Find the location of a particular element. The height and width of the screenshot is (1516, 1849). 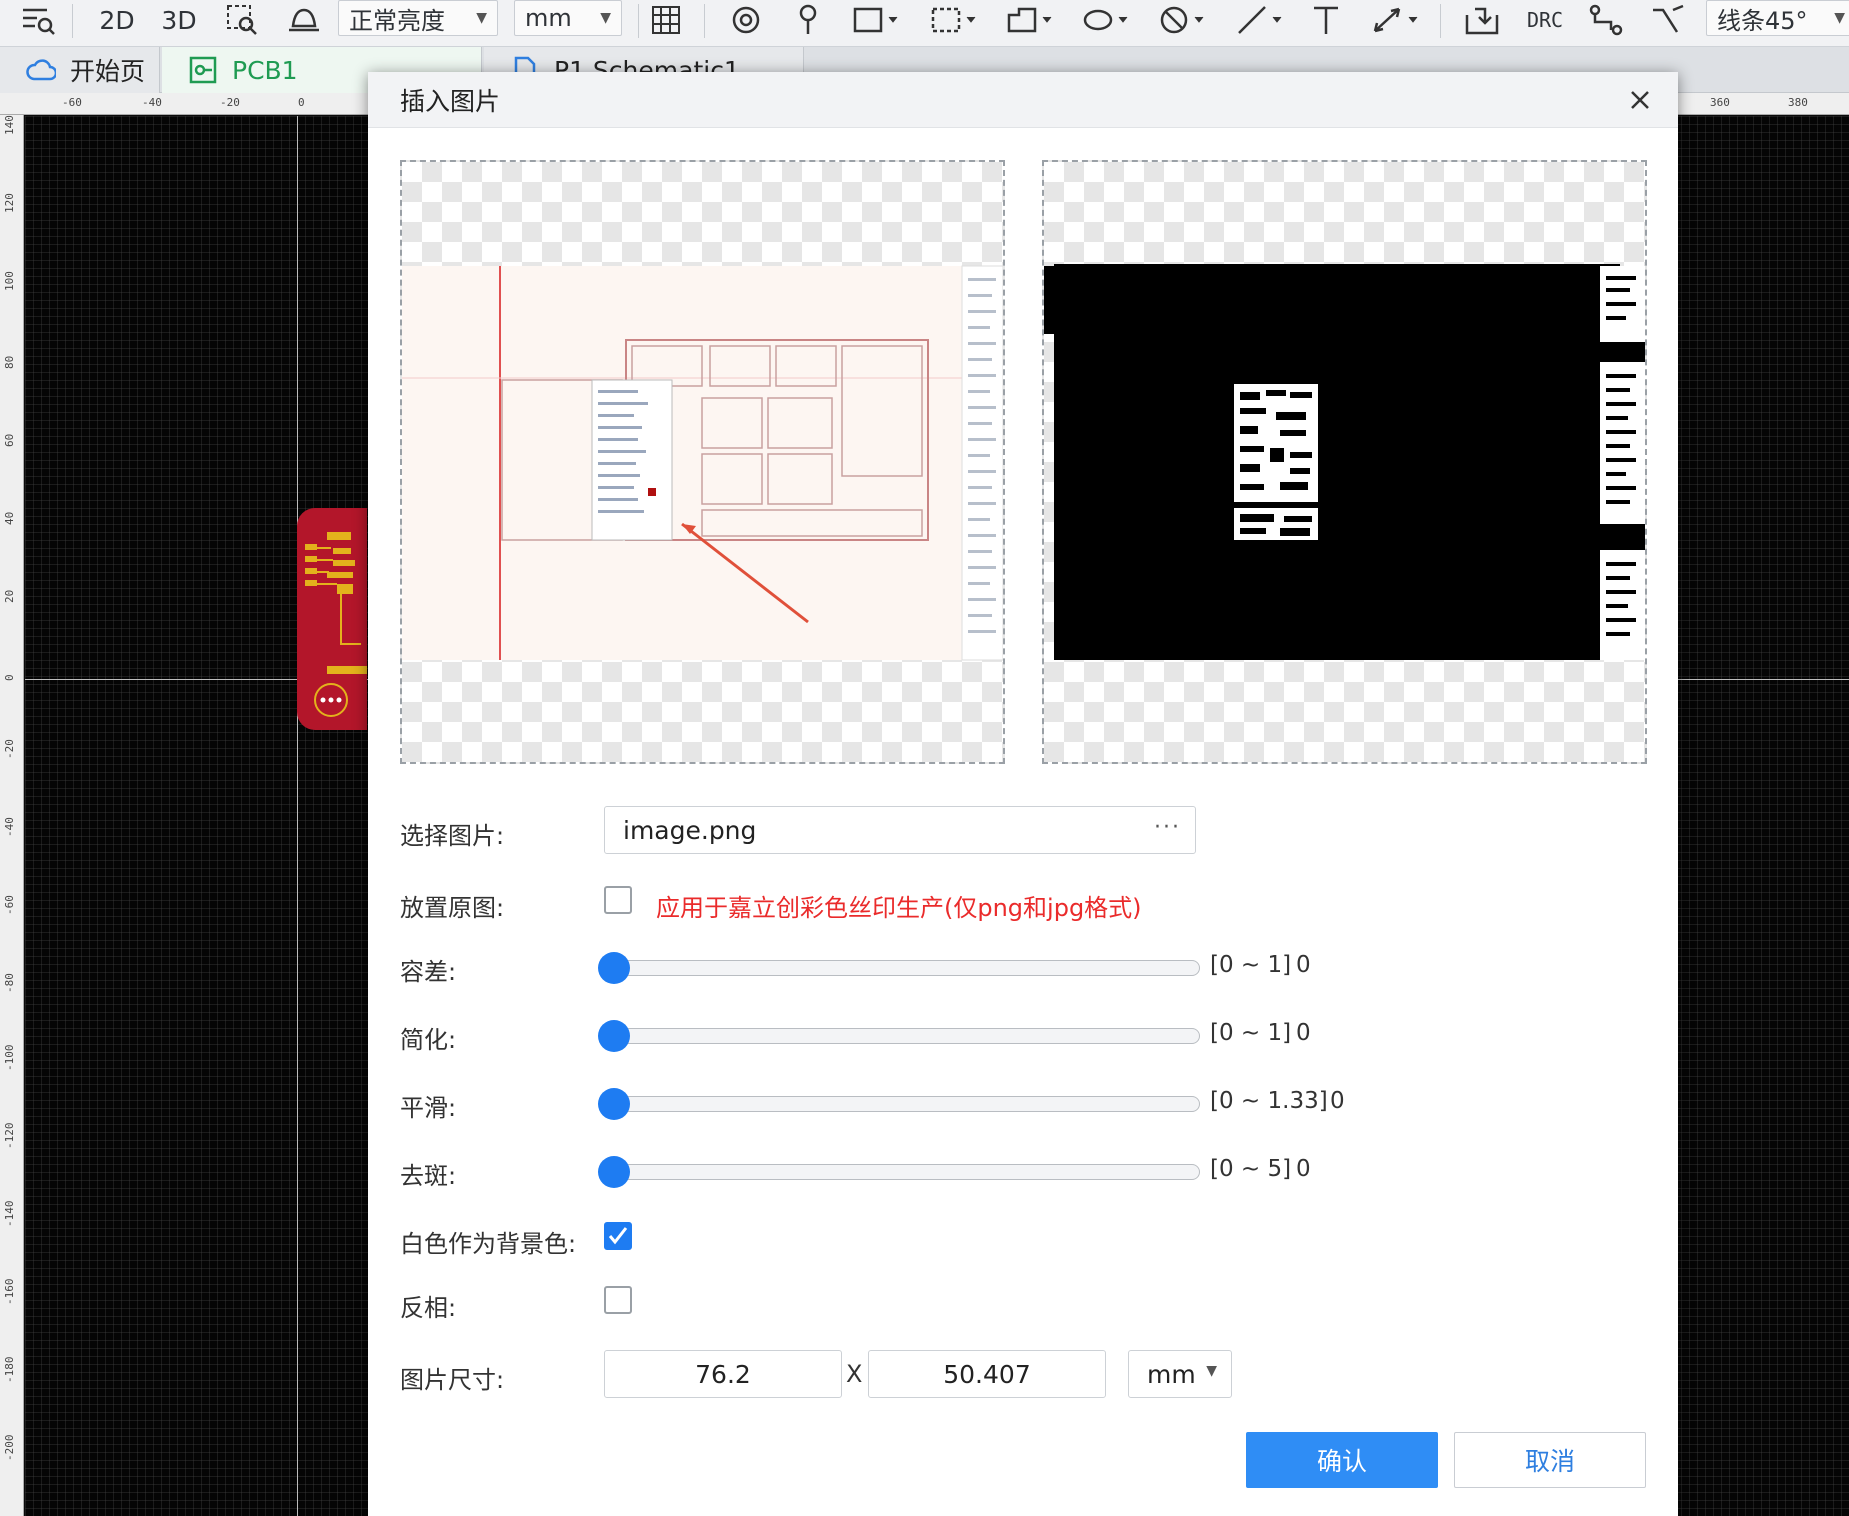

layer-list-icon is located at coordinates (38, 20).